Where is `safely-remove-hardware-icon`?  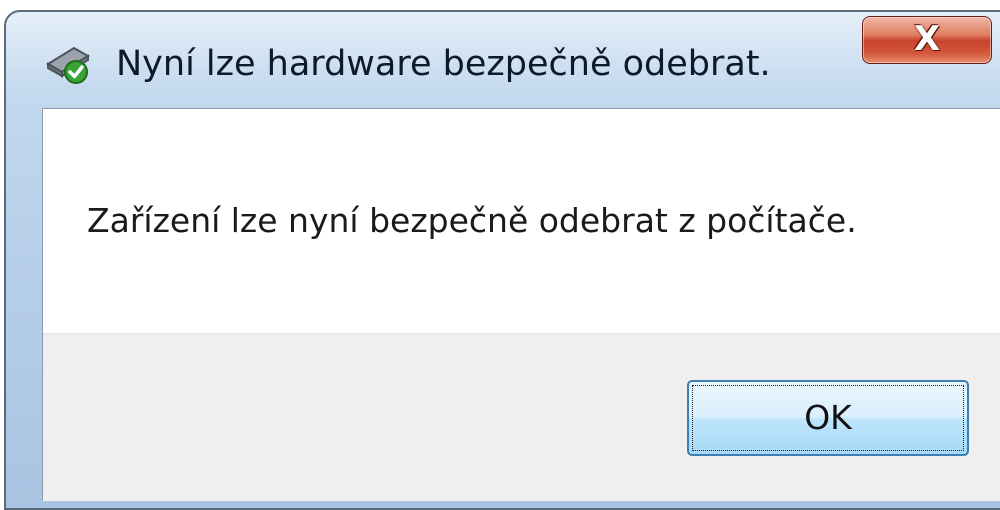
safely-remove-hardware-icon is located at coordinates (70, 64).